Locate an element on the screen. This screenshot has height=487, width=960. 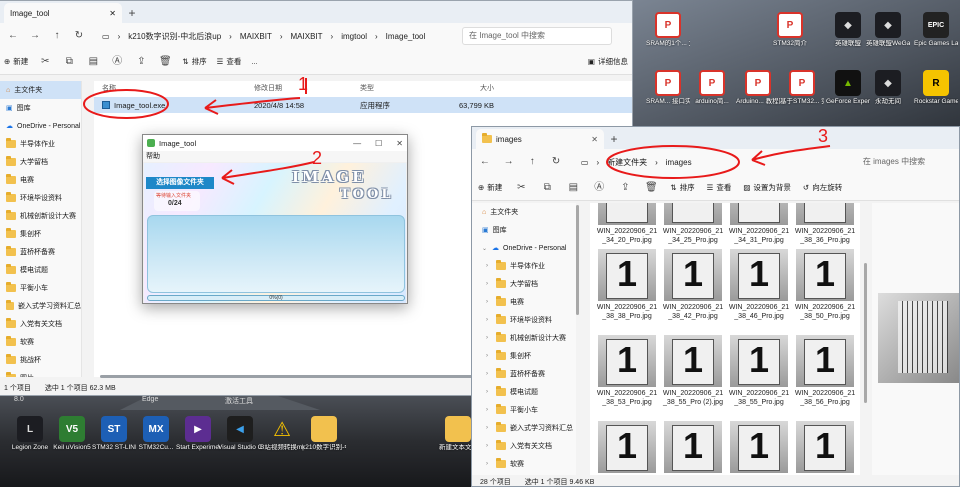
sidebar-item: › 集创杯 is located at coordinates (524, 356).